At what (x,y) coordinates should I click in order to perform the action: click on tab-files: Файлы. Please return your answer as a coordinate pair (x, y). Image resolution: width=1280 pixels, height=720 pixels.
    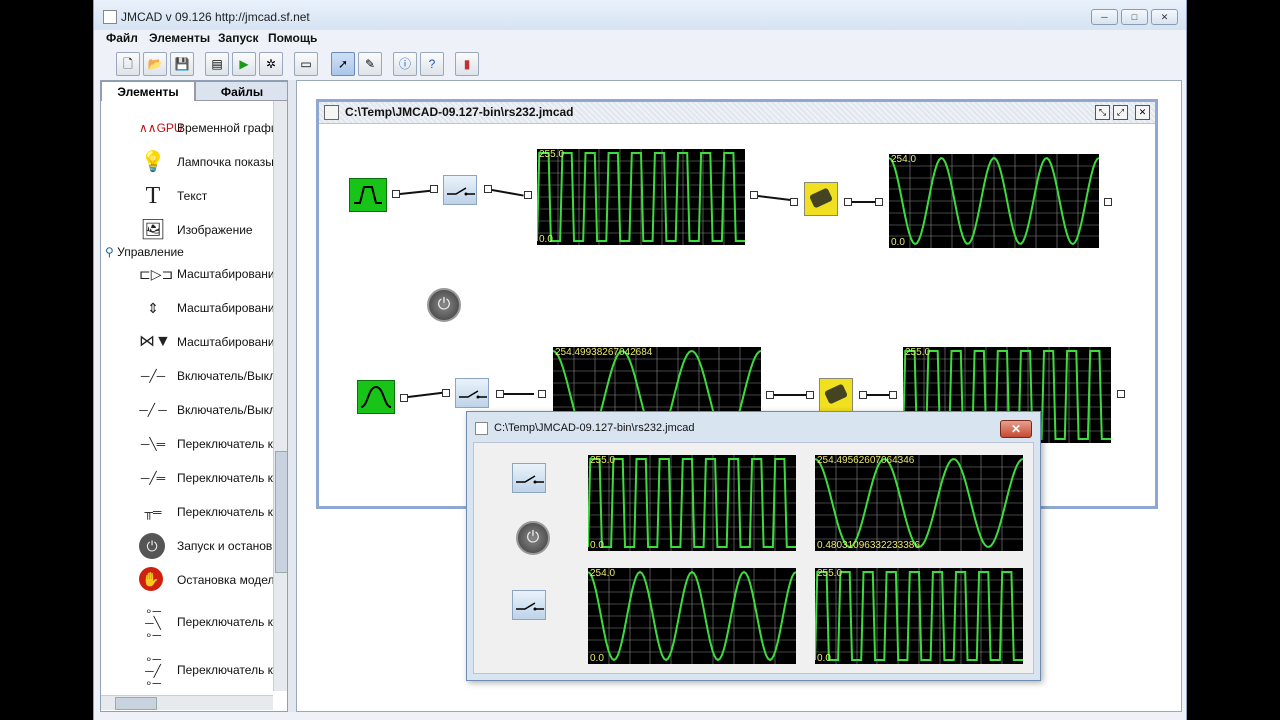
    Looking at the image, I should click on (241, 91).